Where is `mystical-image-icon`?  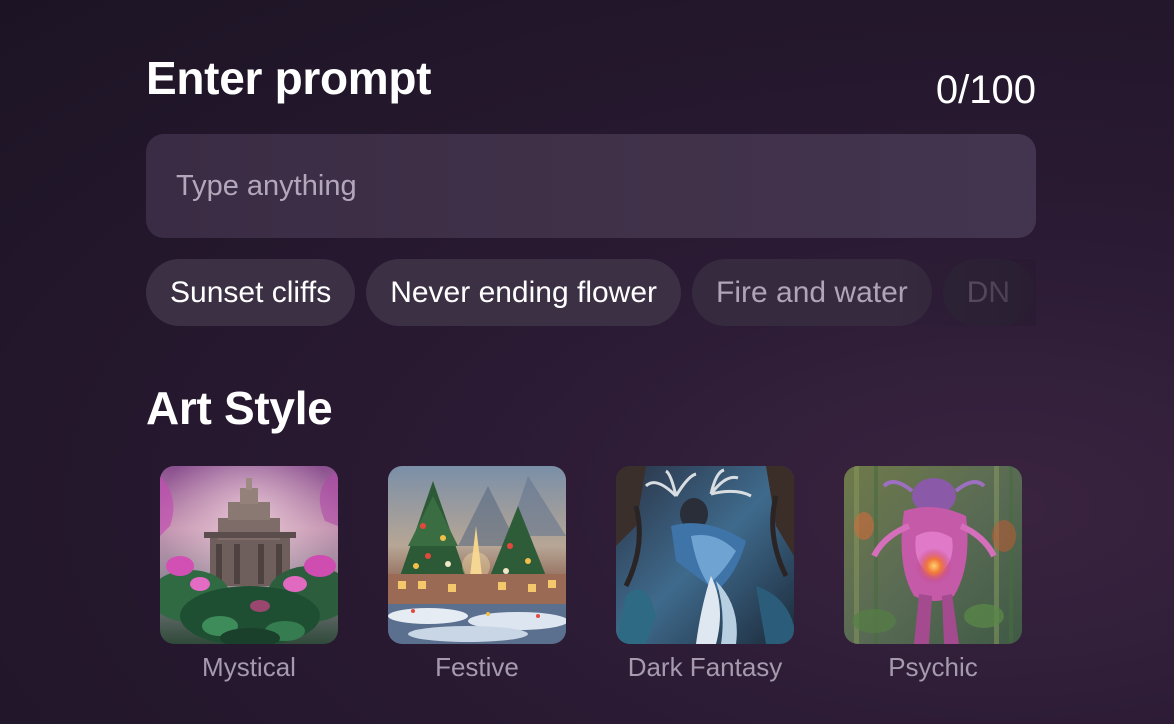 mystical-image-icon is located at coordinates (249, 555).